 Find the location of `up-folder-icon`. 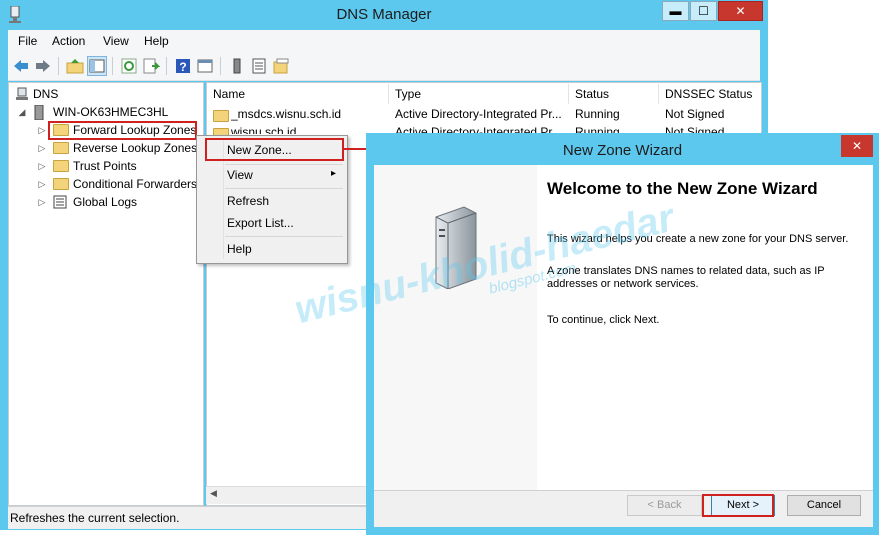

up-folder-icon is located at coordinates (75, 66).